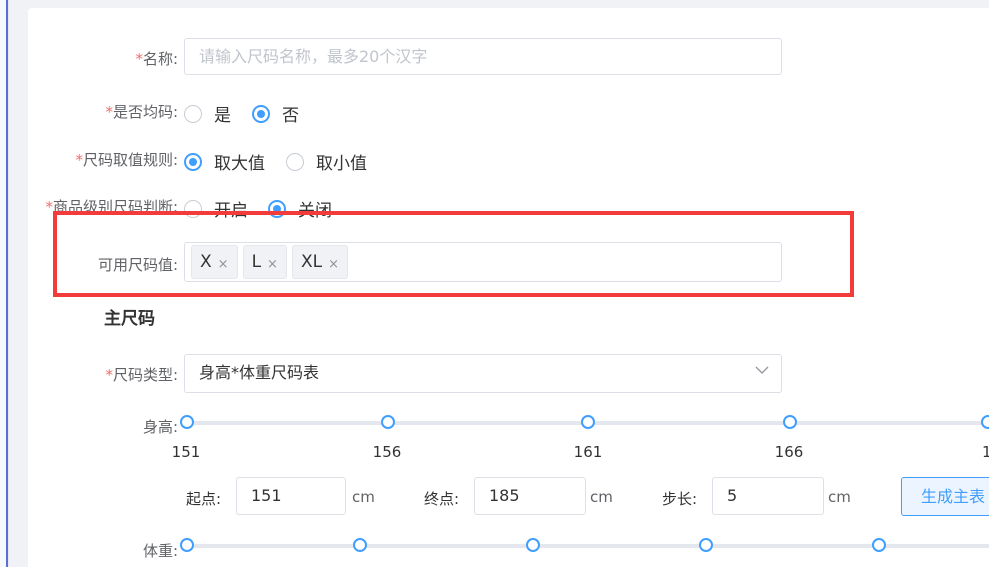  What do you see at coordinates (156, 59) in the screenshot?
I see `name-label: *名称:` at bounding box center [156, 59].